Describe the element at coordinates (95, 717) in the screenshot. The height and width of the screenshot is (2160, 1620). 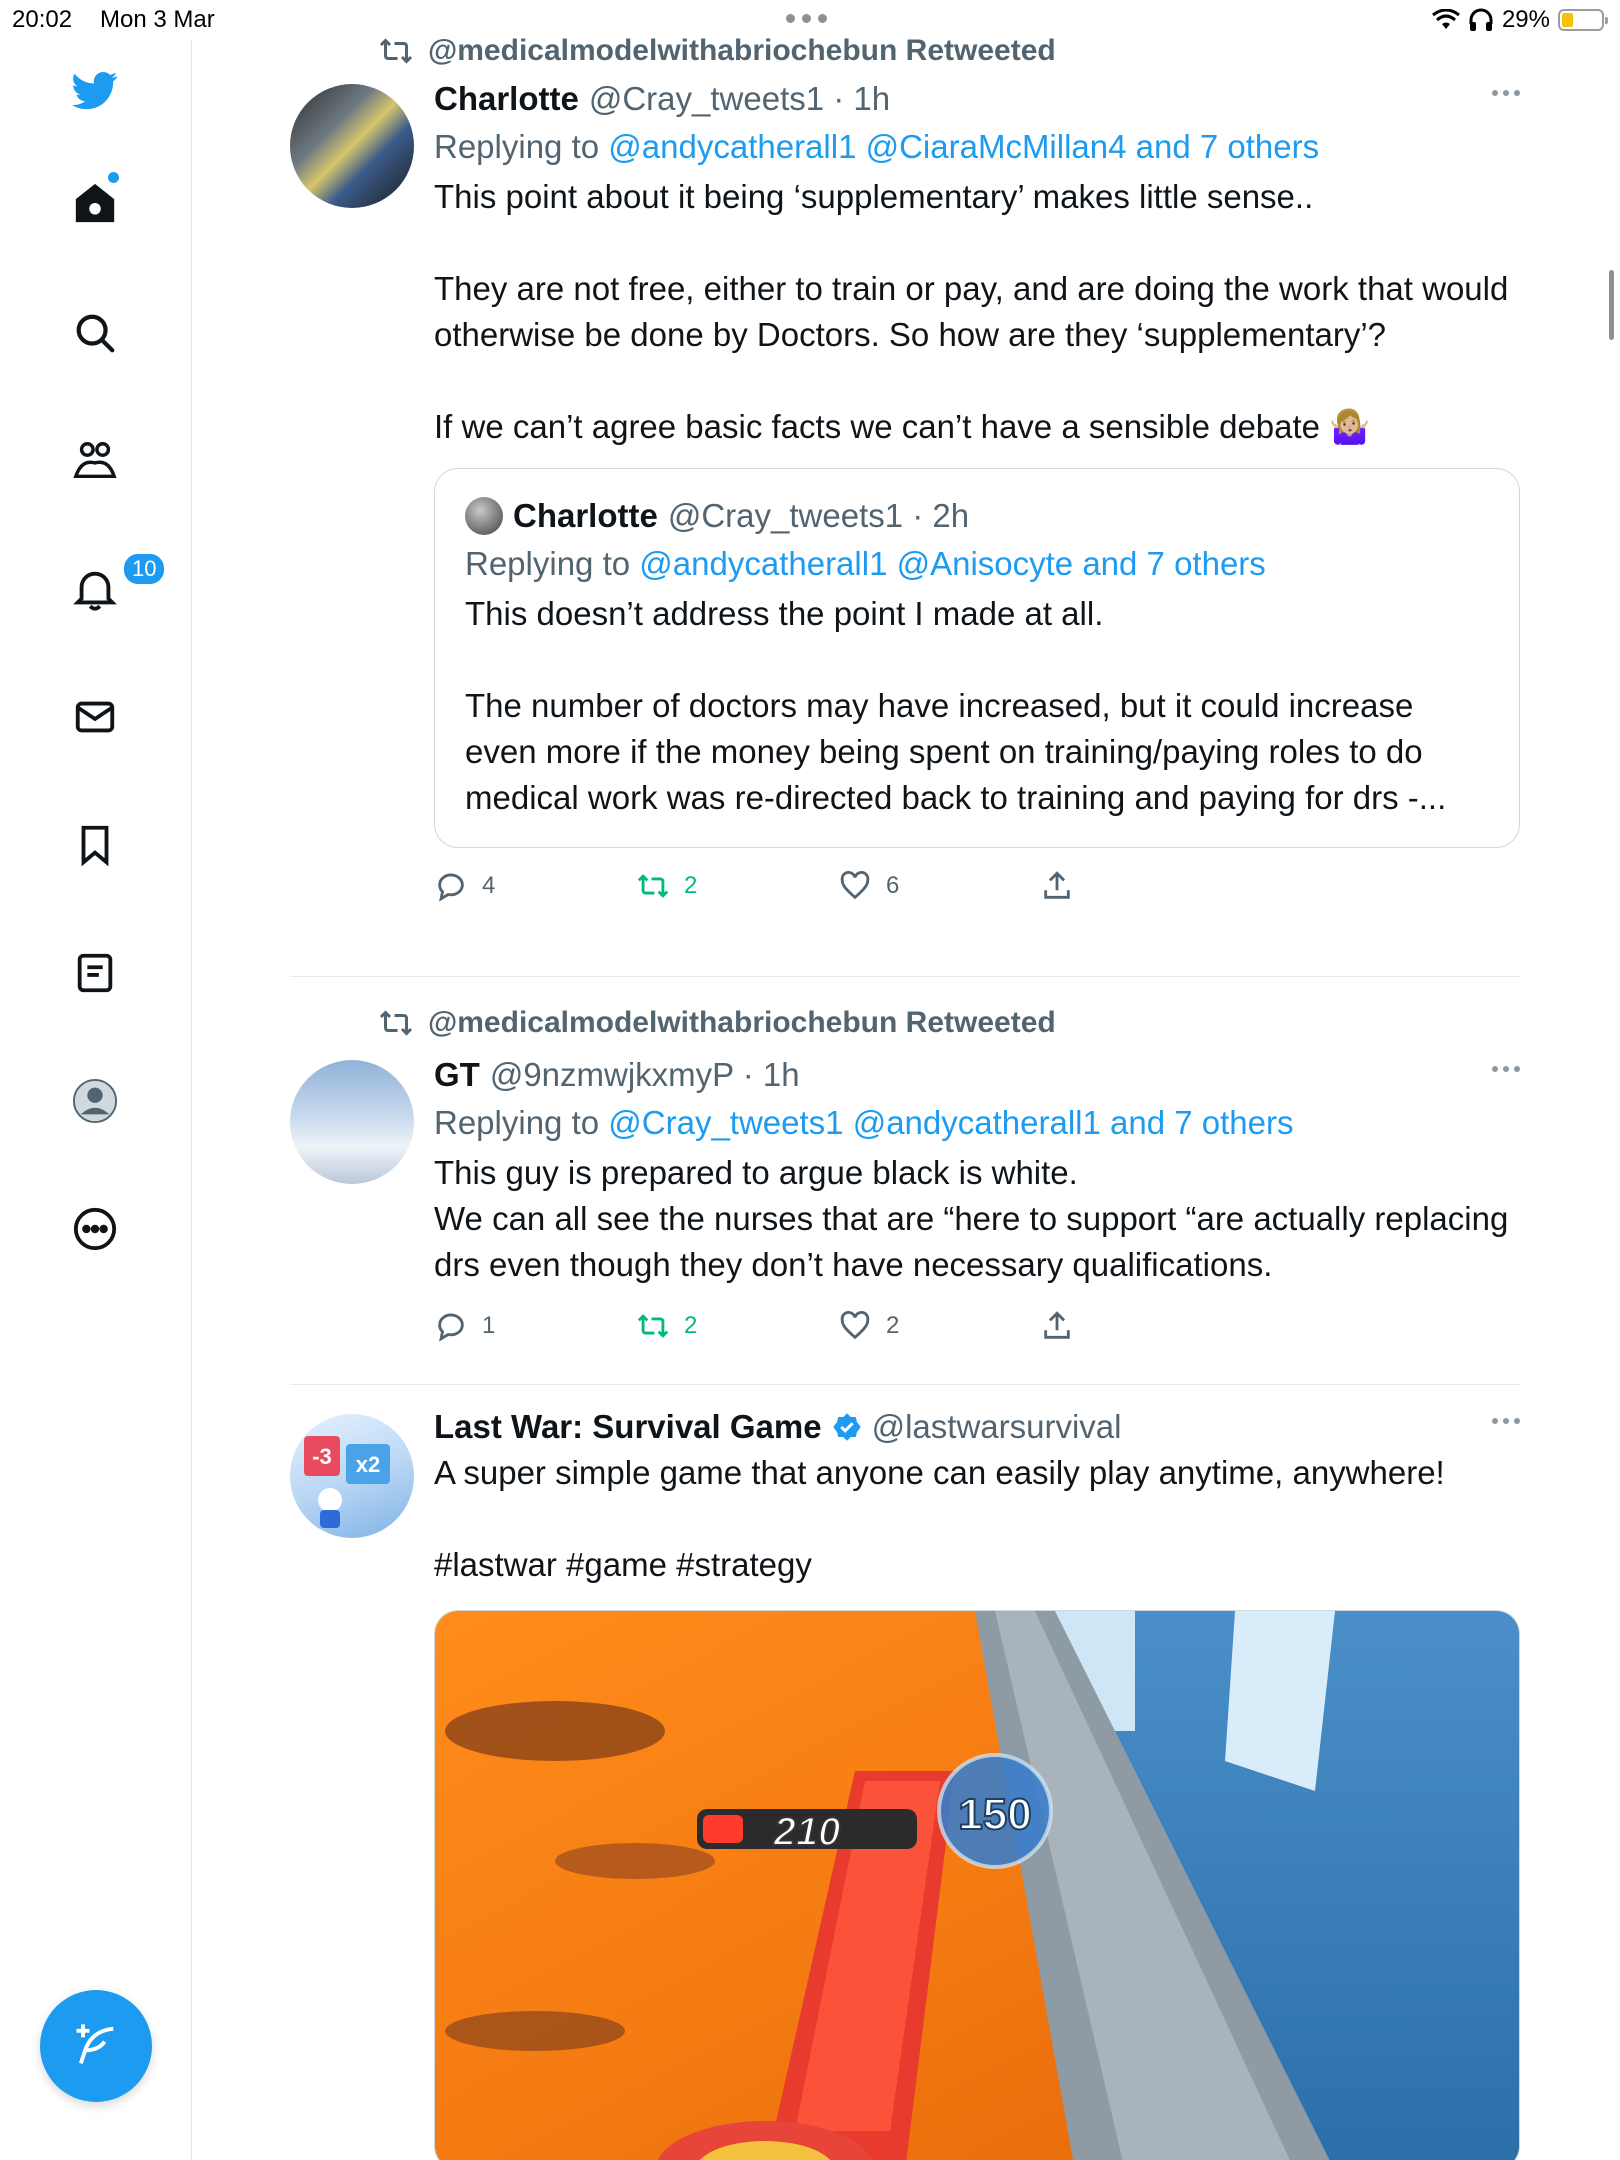
I see `messages-icon` at that location.